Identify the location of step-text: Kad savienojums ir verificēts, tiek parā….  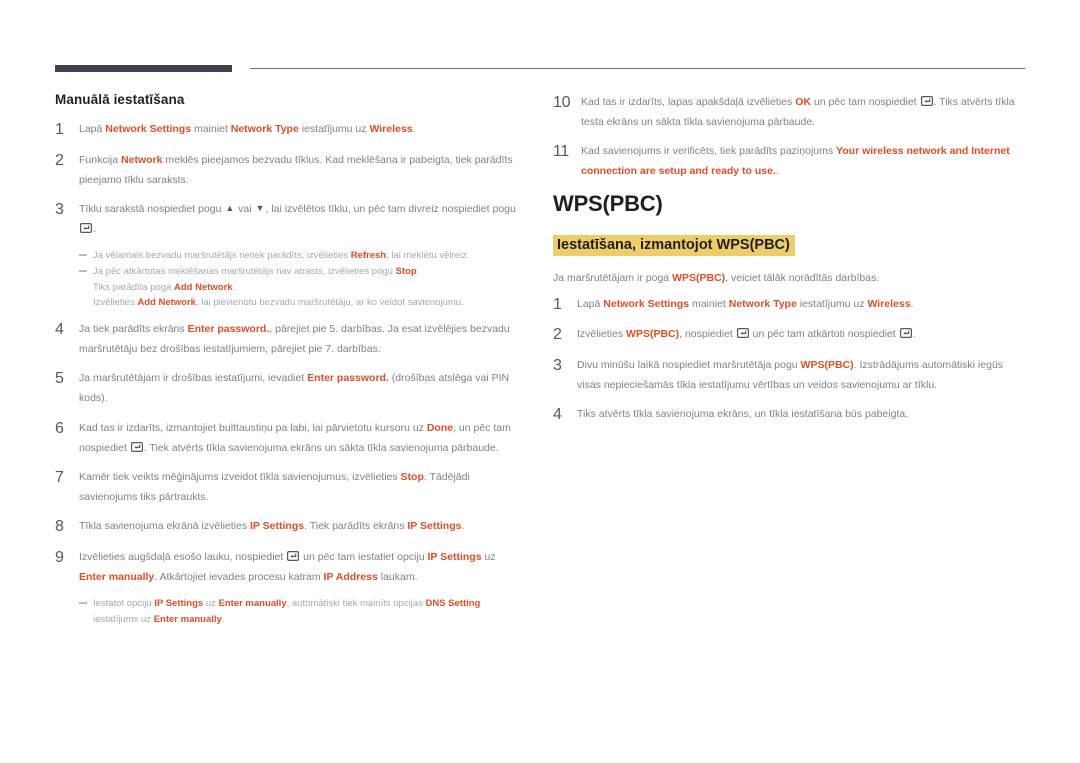
(795, 161).